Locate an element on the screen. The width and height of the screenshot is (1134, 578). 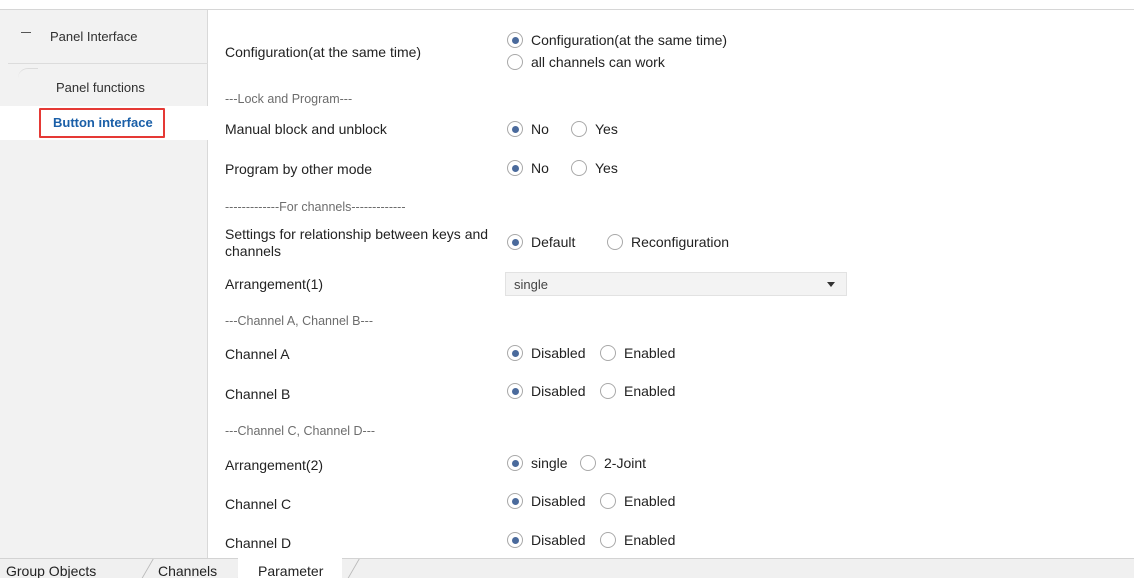
radio-all-channels-work: all channels can work is located at coordinates (586, 62).